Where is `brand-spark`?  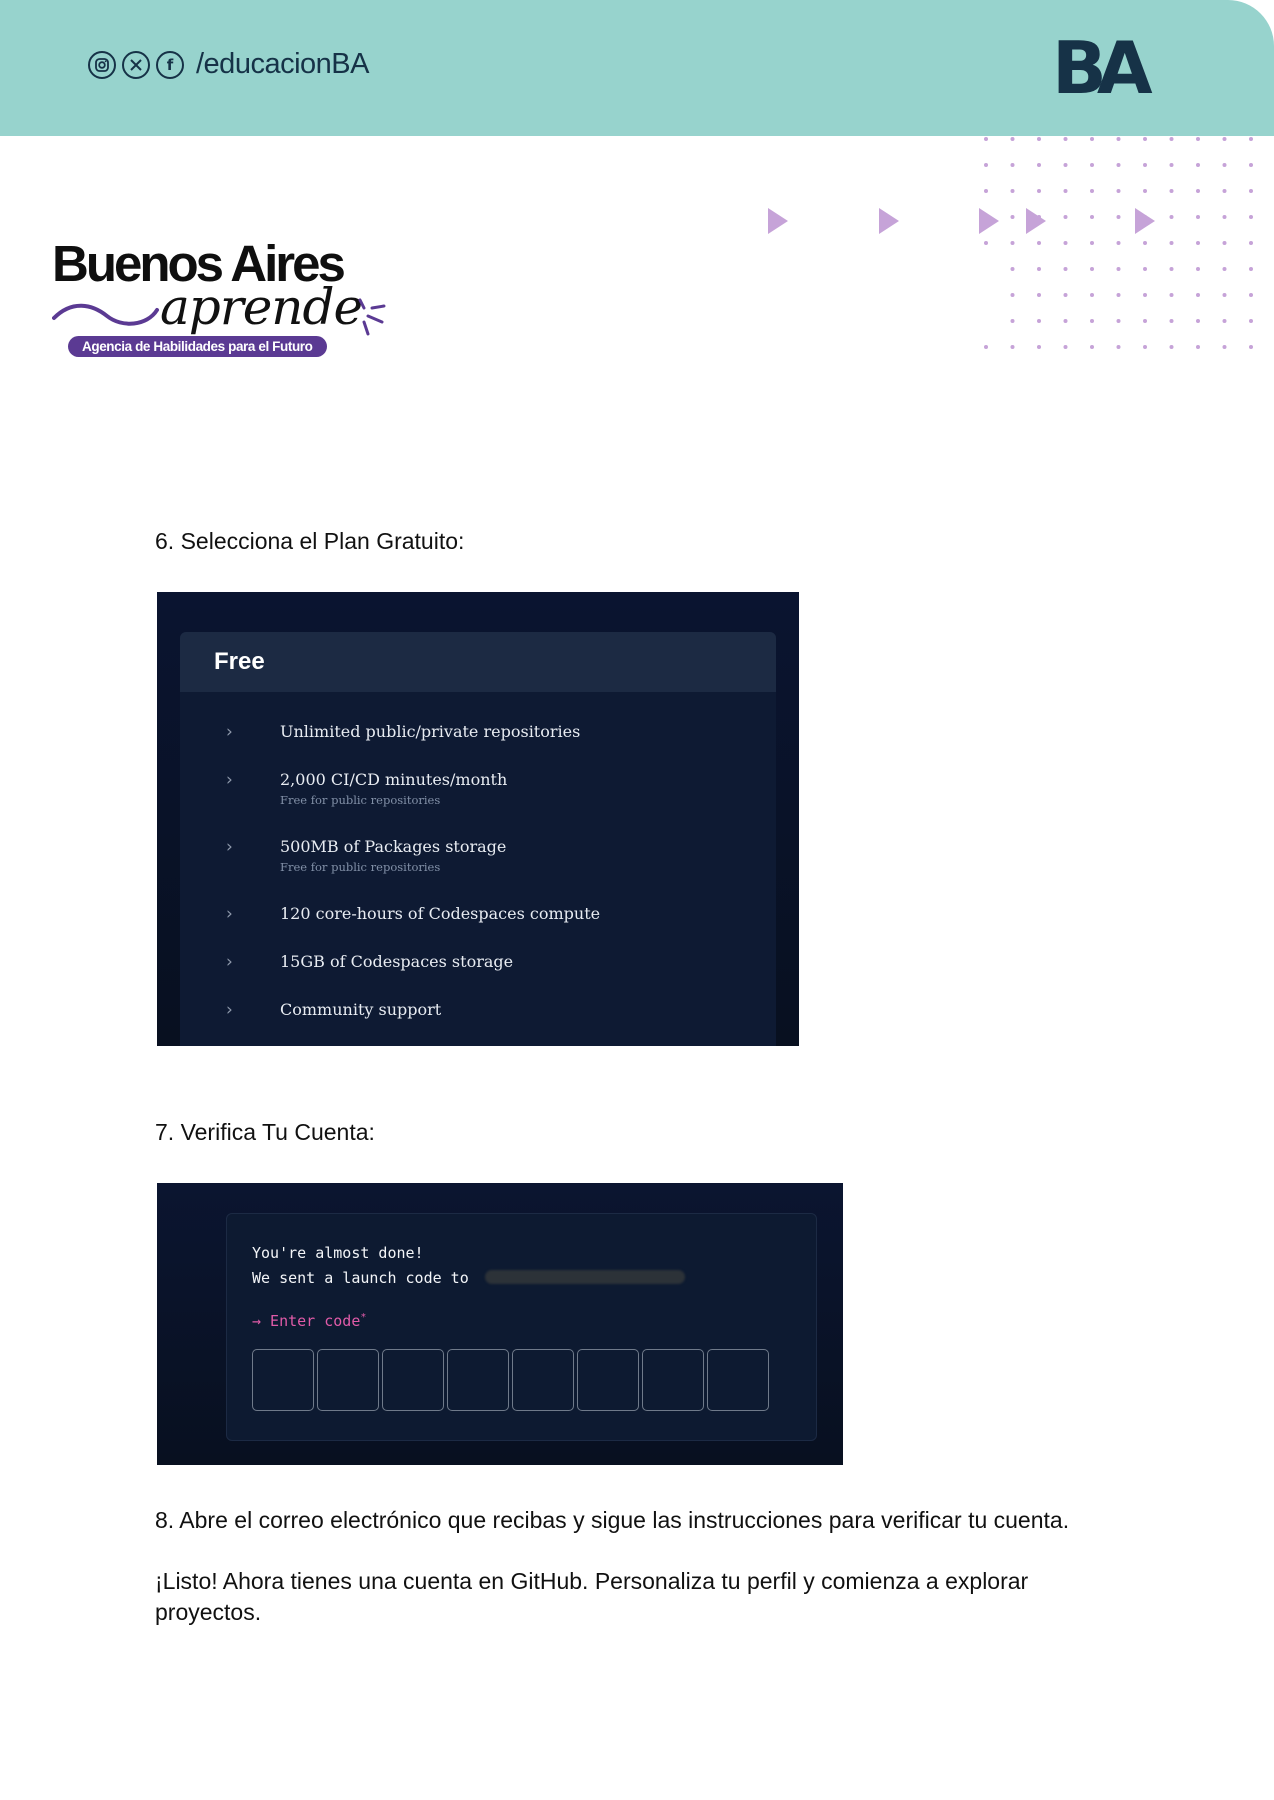 brand-spark is located at coordinates (372, 317).